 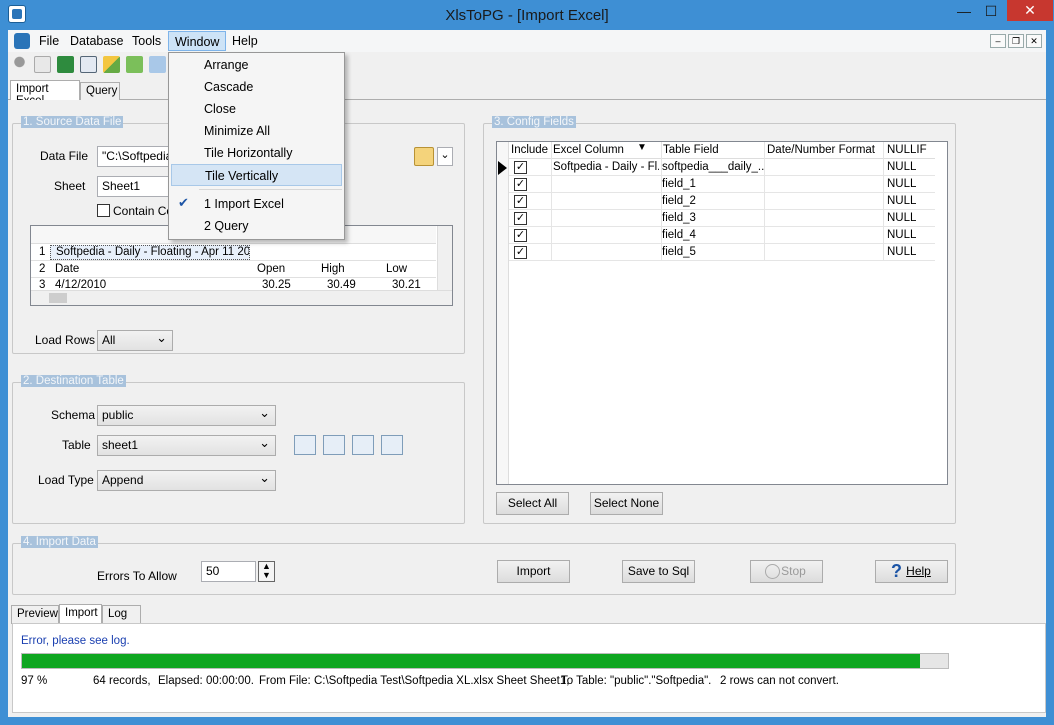 What do you see at coordinates (75, 641) in the screenshot?
I see `error-message: Error, please see log.` at bounding box center [75, 641].